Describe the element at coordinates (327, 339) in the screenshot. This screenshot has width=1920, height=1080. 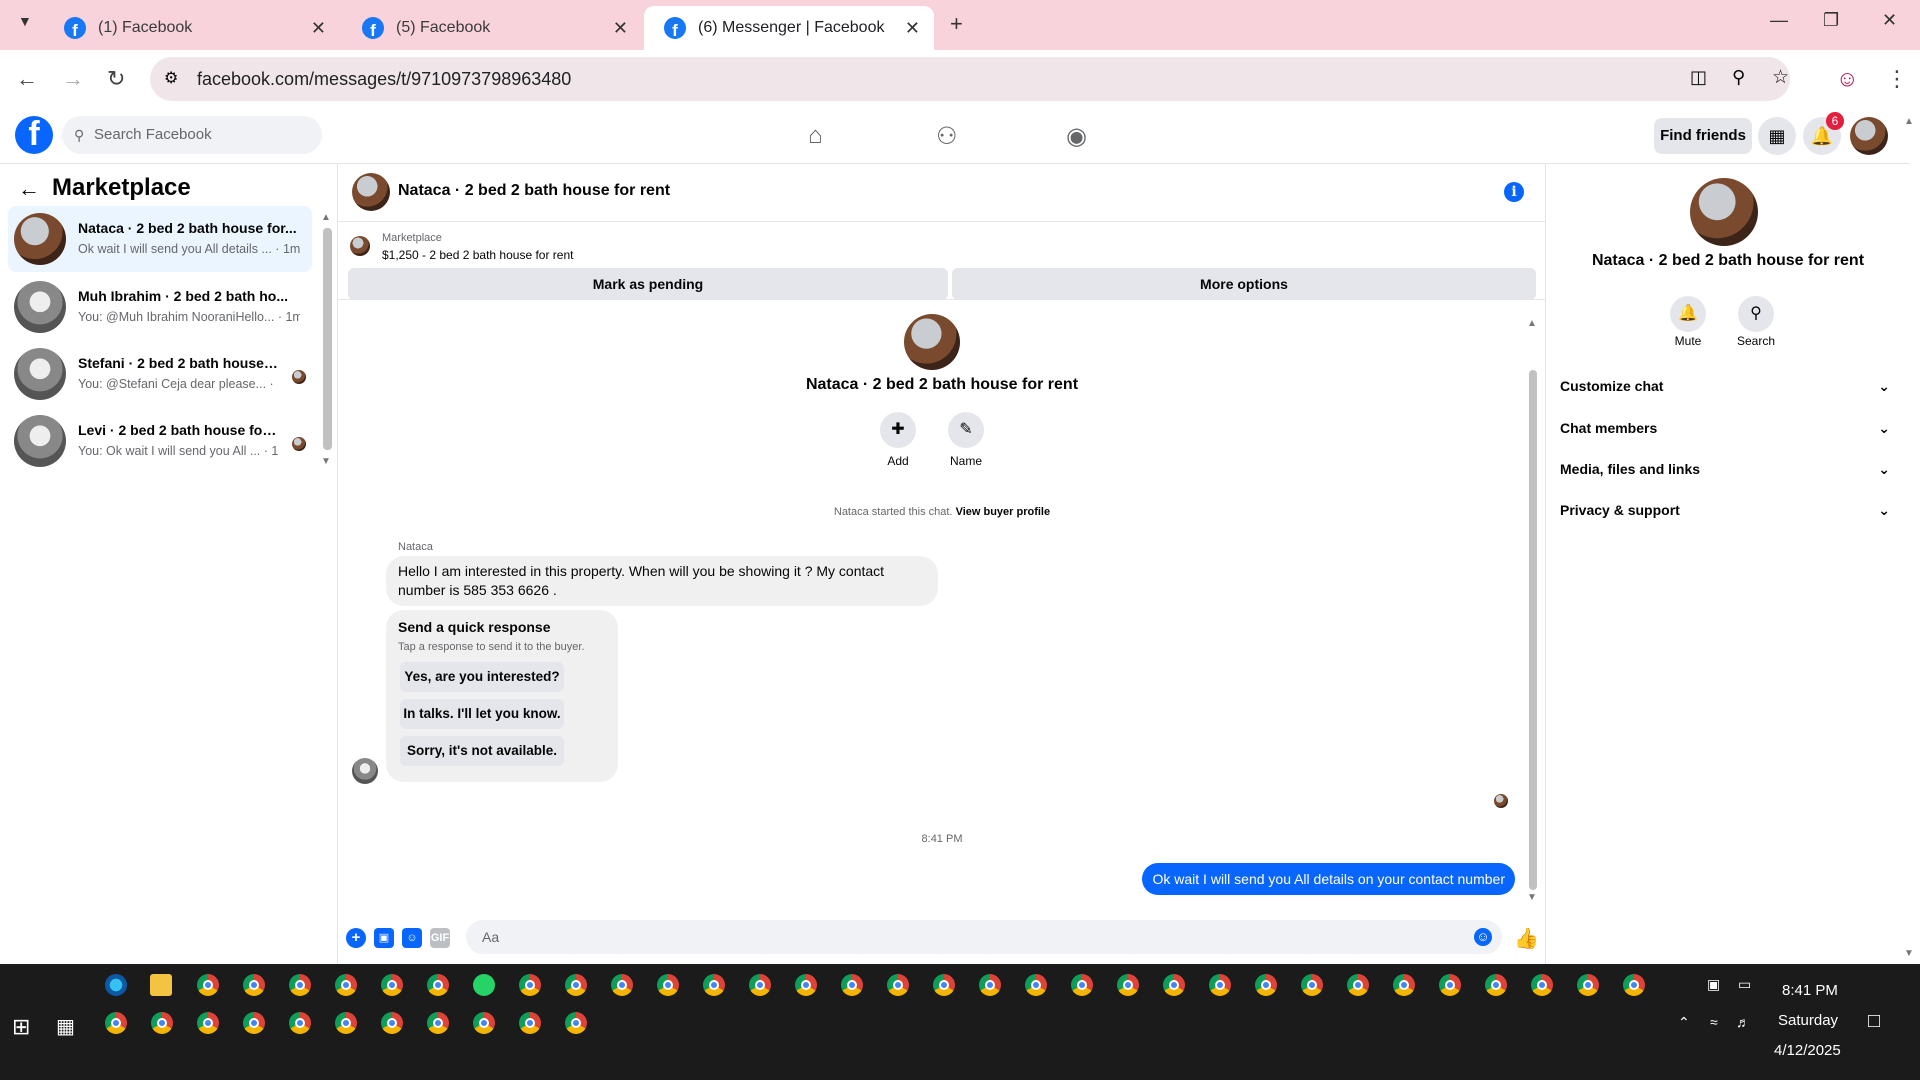
I see `sidebar-scrollbar` at that location.